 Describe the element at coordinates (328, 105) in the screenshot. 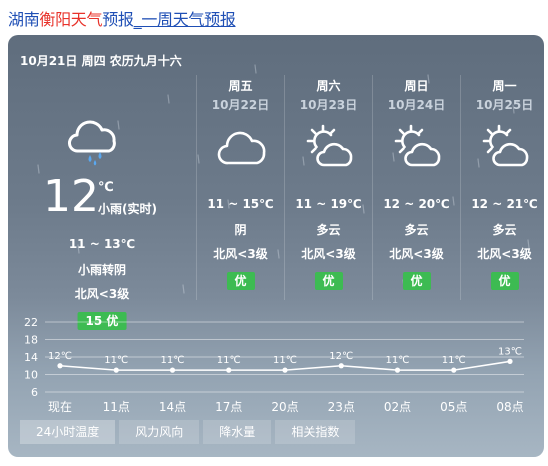

I see `day-date: 10月23日` at that location.